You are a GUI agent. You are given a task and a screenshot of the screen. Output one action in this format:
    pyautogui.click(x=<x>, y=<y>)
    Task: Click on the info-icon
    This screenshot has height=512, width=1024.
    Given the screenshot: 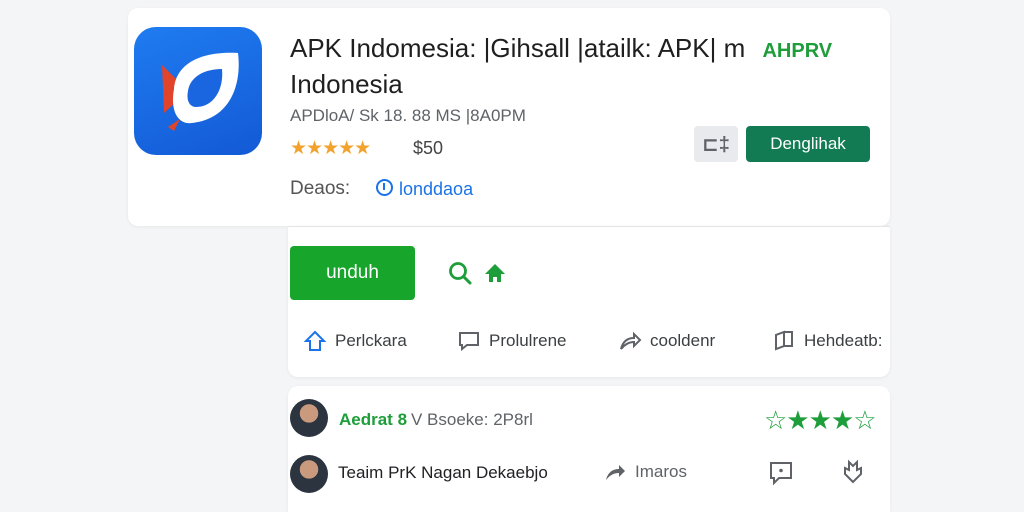 What is the action you would take?
    pyautogui.click(x=384, y=187)
    